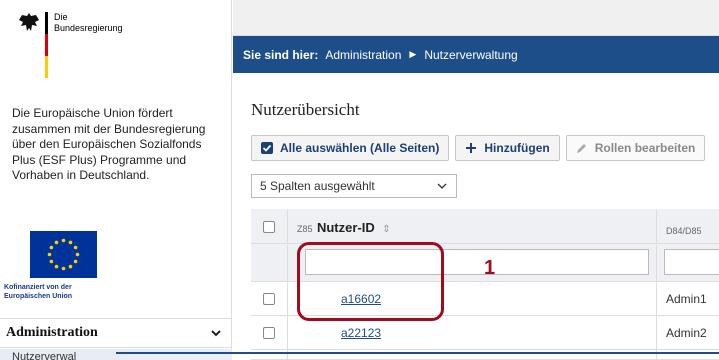  Describe the element at coordinates (269, 227) in the screenshot. I see `select-all-rows-checkbox` at that location.